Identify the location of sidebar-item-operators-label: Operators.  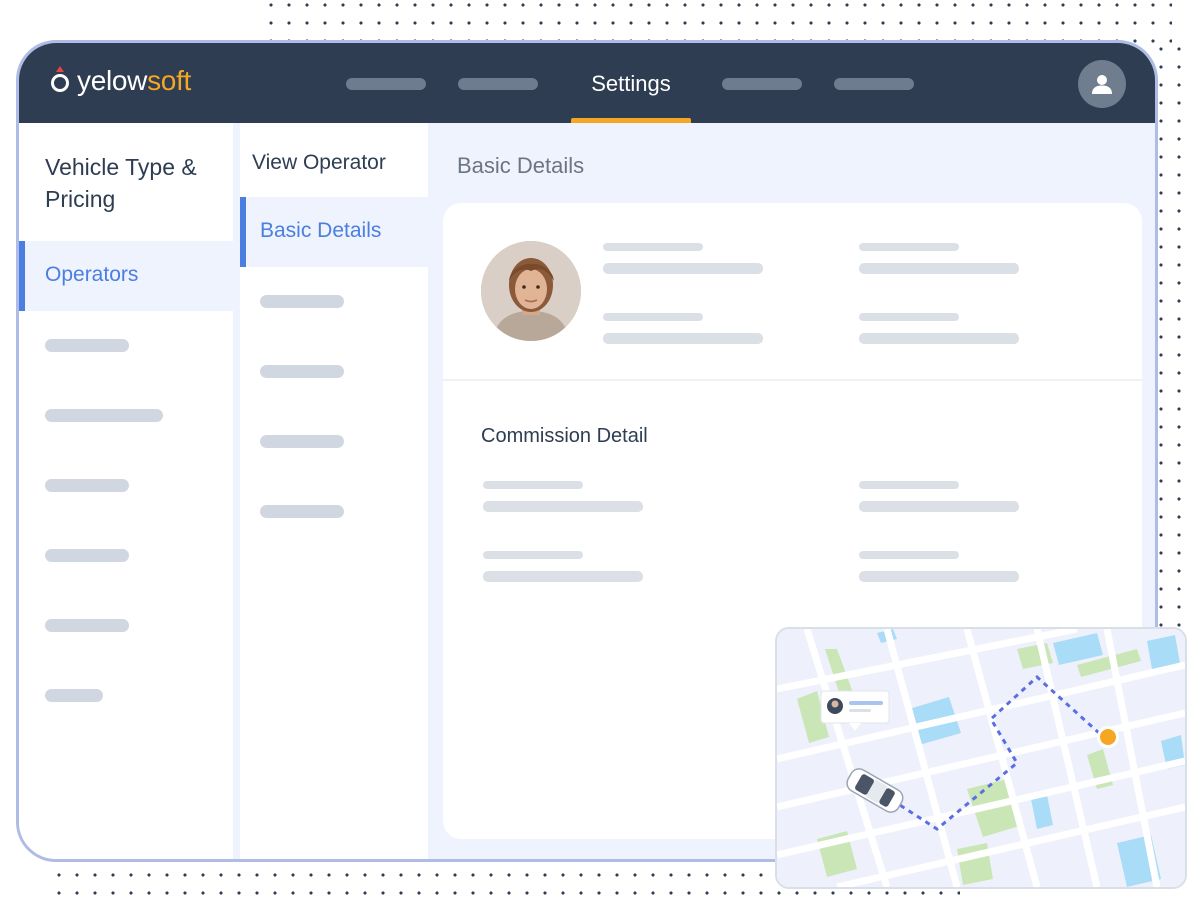
(92, 274).